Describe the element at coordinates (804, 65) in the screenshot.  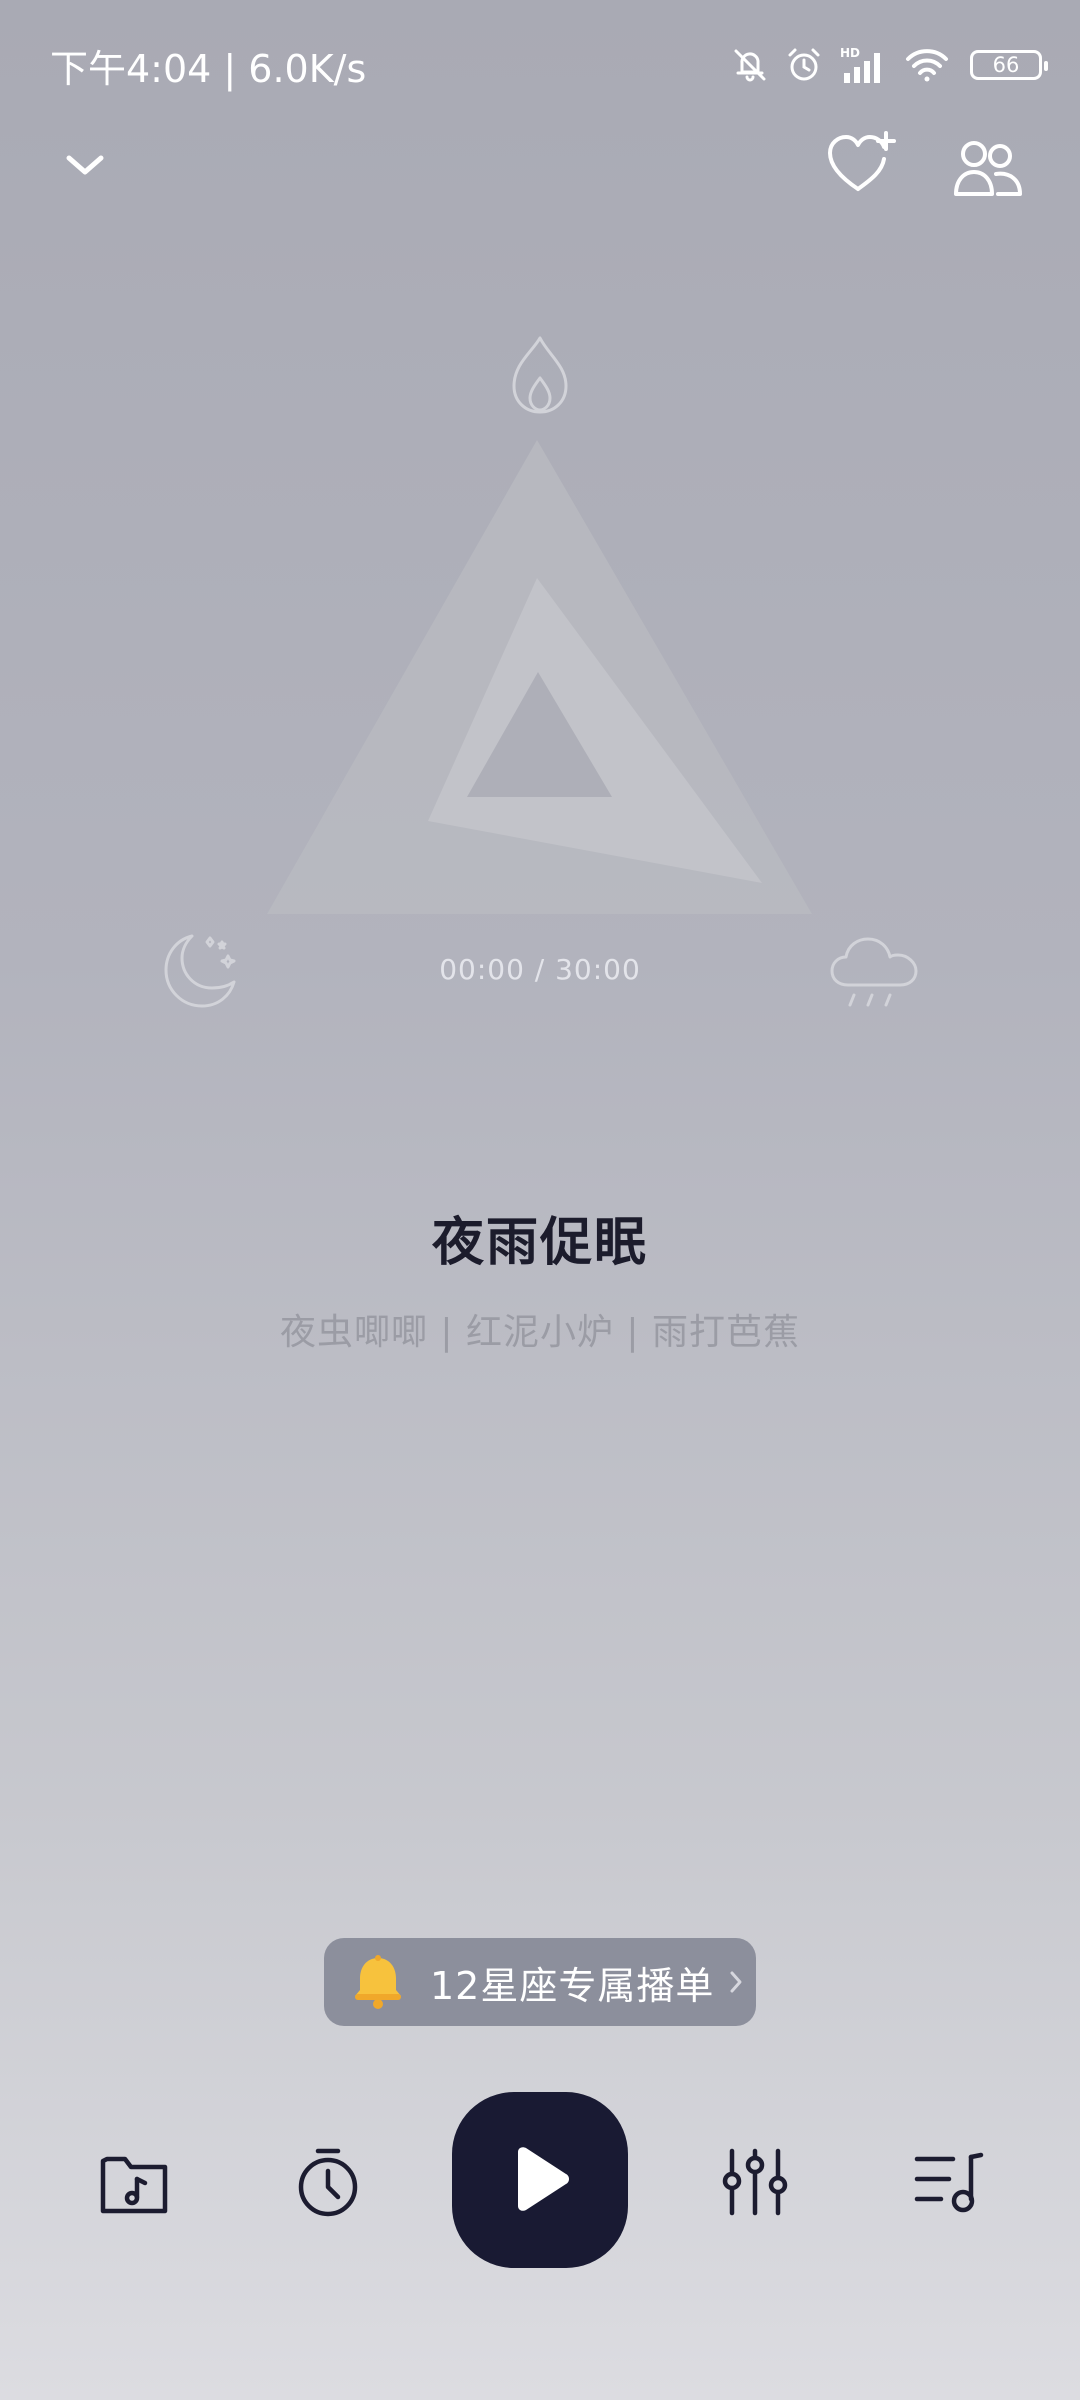
I see `alarm-icon` at that location.